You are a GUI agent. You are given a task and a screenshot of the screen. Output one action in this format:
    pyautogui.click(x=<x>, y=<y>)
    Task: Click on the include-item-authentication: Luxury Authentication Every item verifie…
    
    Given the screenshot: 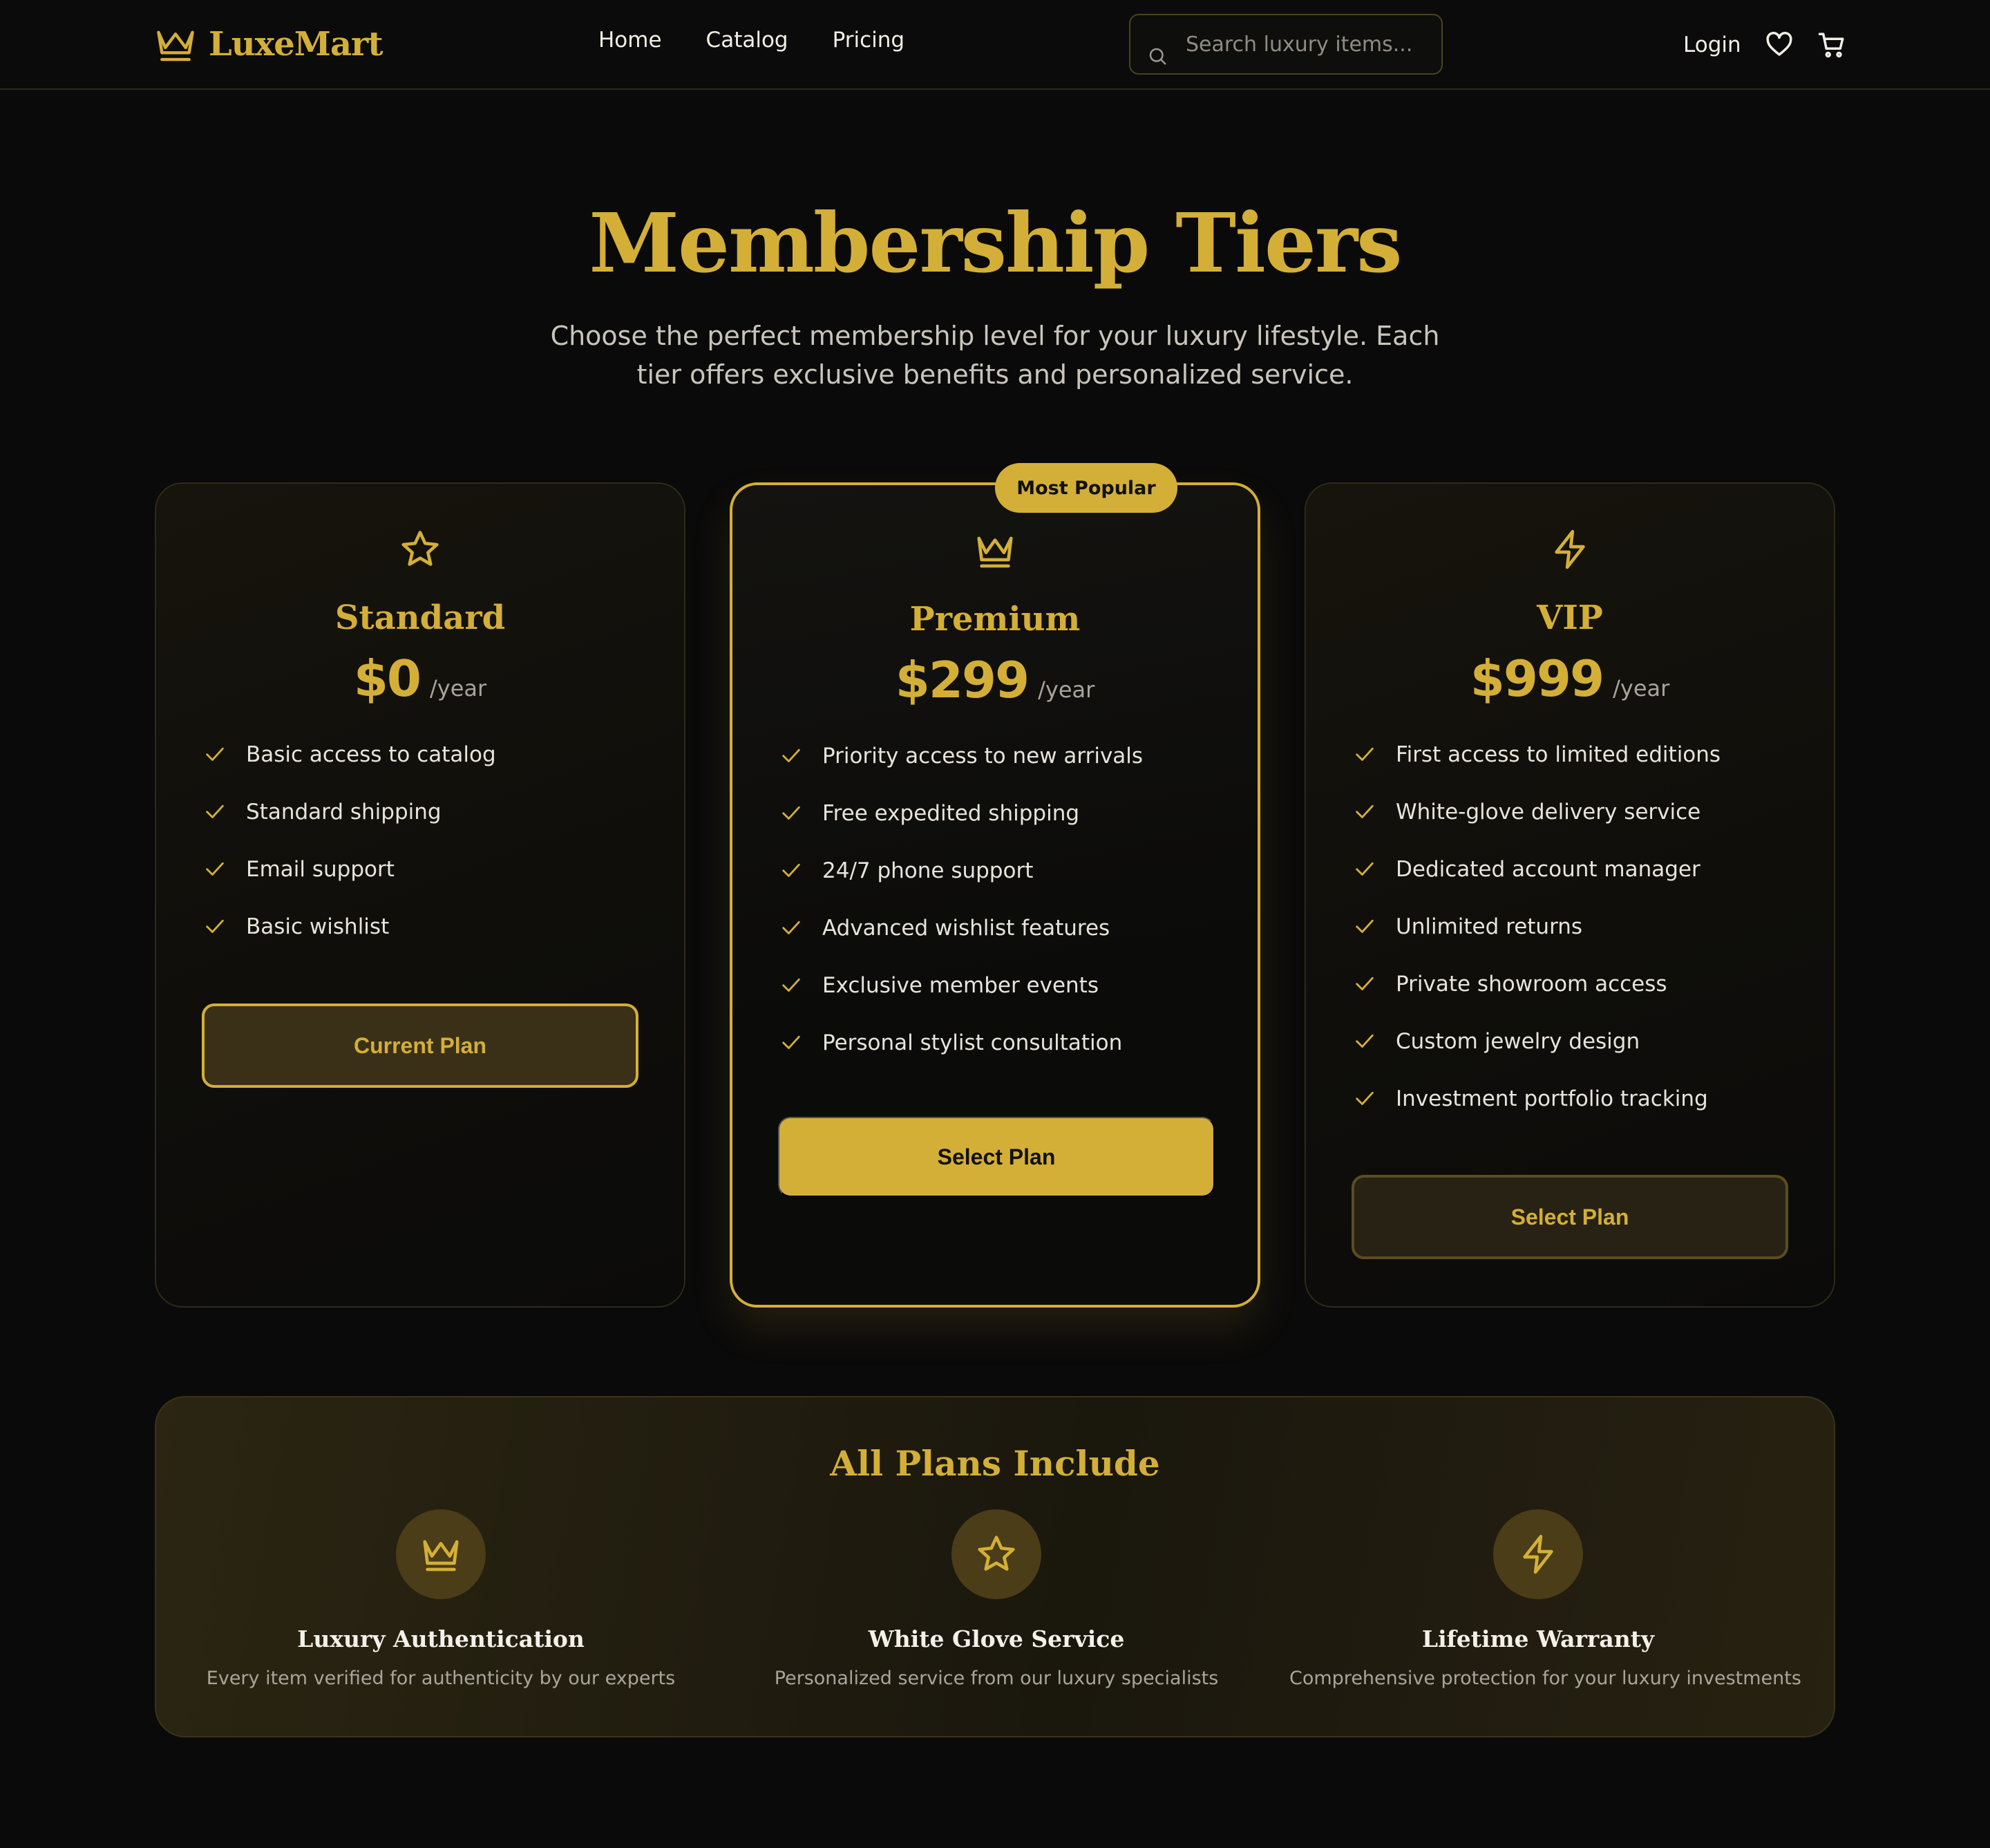 What is the action you would take?
    pyautogui.click(x=441, y=1599)
    